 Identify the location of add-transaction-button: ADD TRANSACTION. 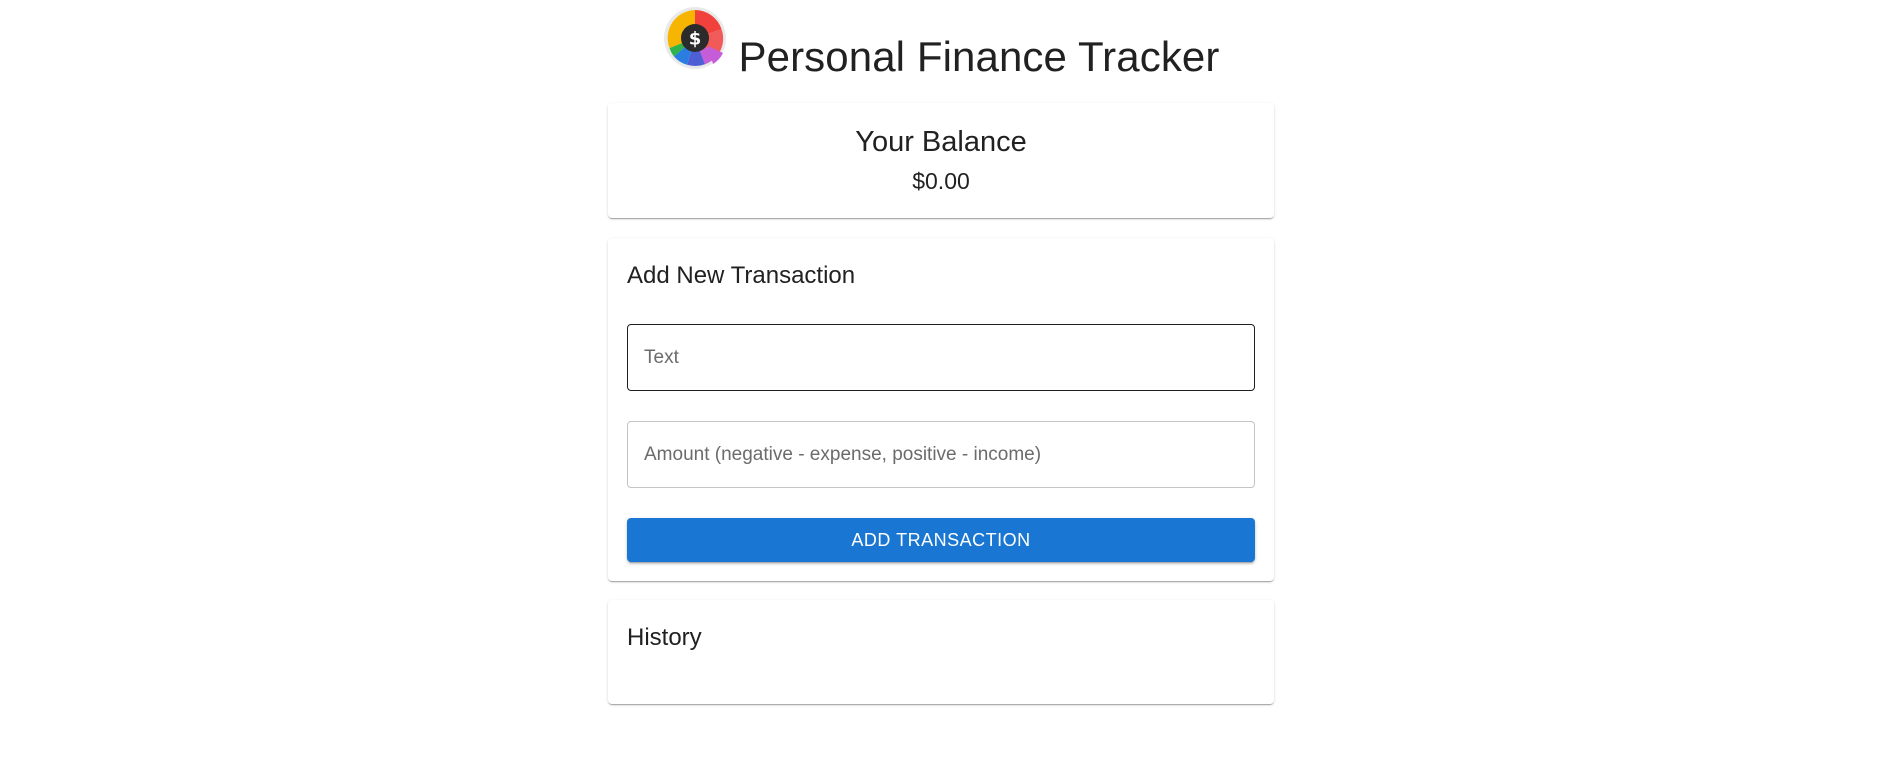
(941, 540).